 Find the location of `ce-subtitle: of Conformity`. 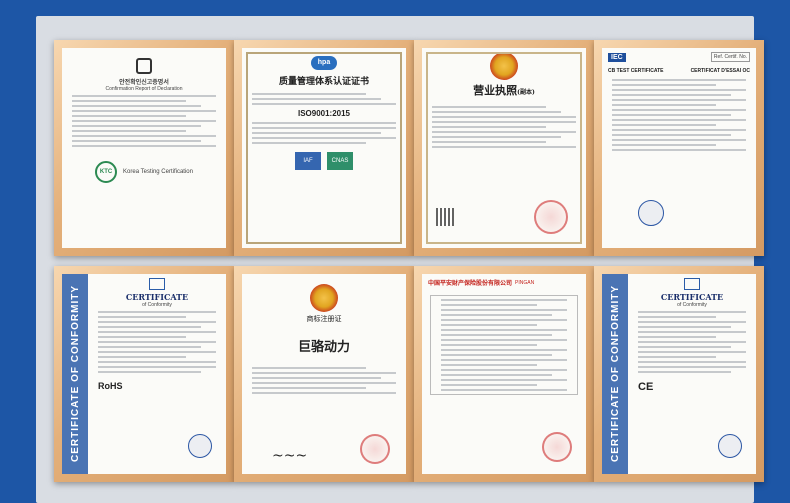

ce-subtitle: of Conformity is located at coordinates (157, 305).